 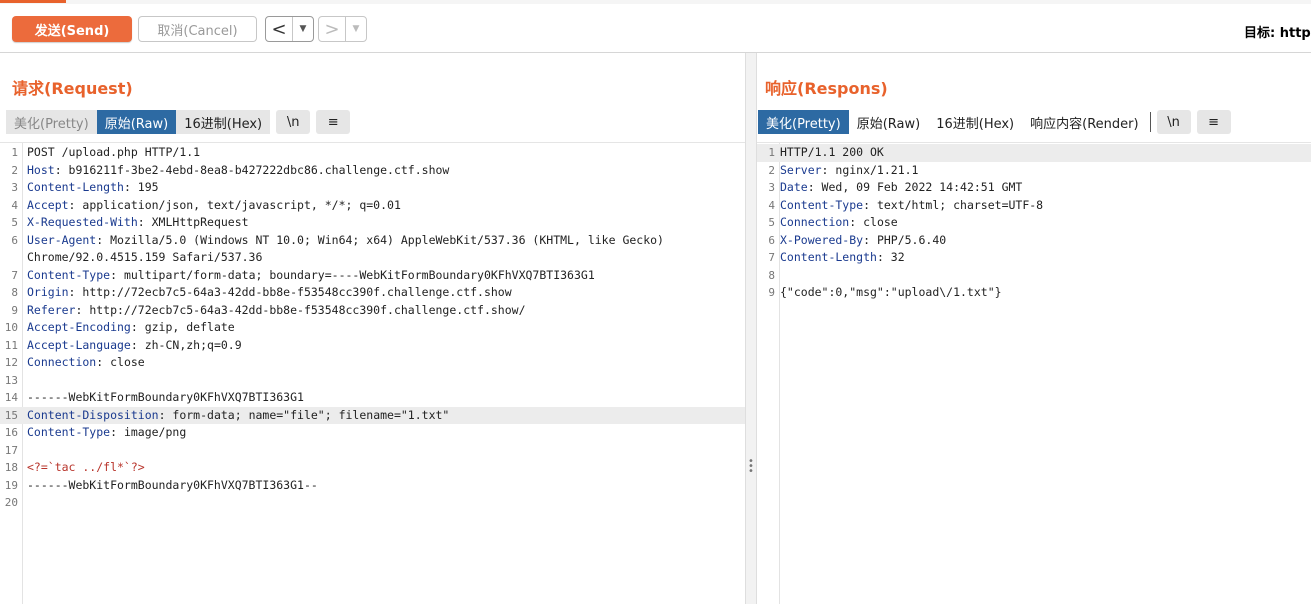 What do you see at coordinates (751, 328) in the screenshot?
I see `panel-splitter` at bounding box center [751, 328].